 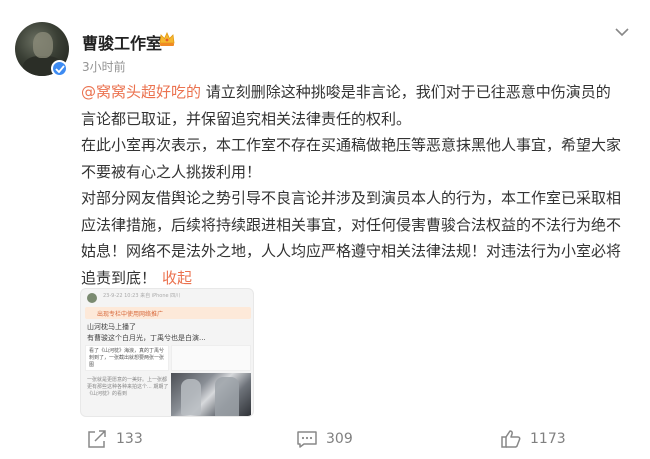 What do you see at coordinates (111, 327) in the screenshot?
I see `thumbnail-text-line: 山河枕马上播了` at bounding box center [111, 327].